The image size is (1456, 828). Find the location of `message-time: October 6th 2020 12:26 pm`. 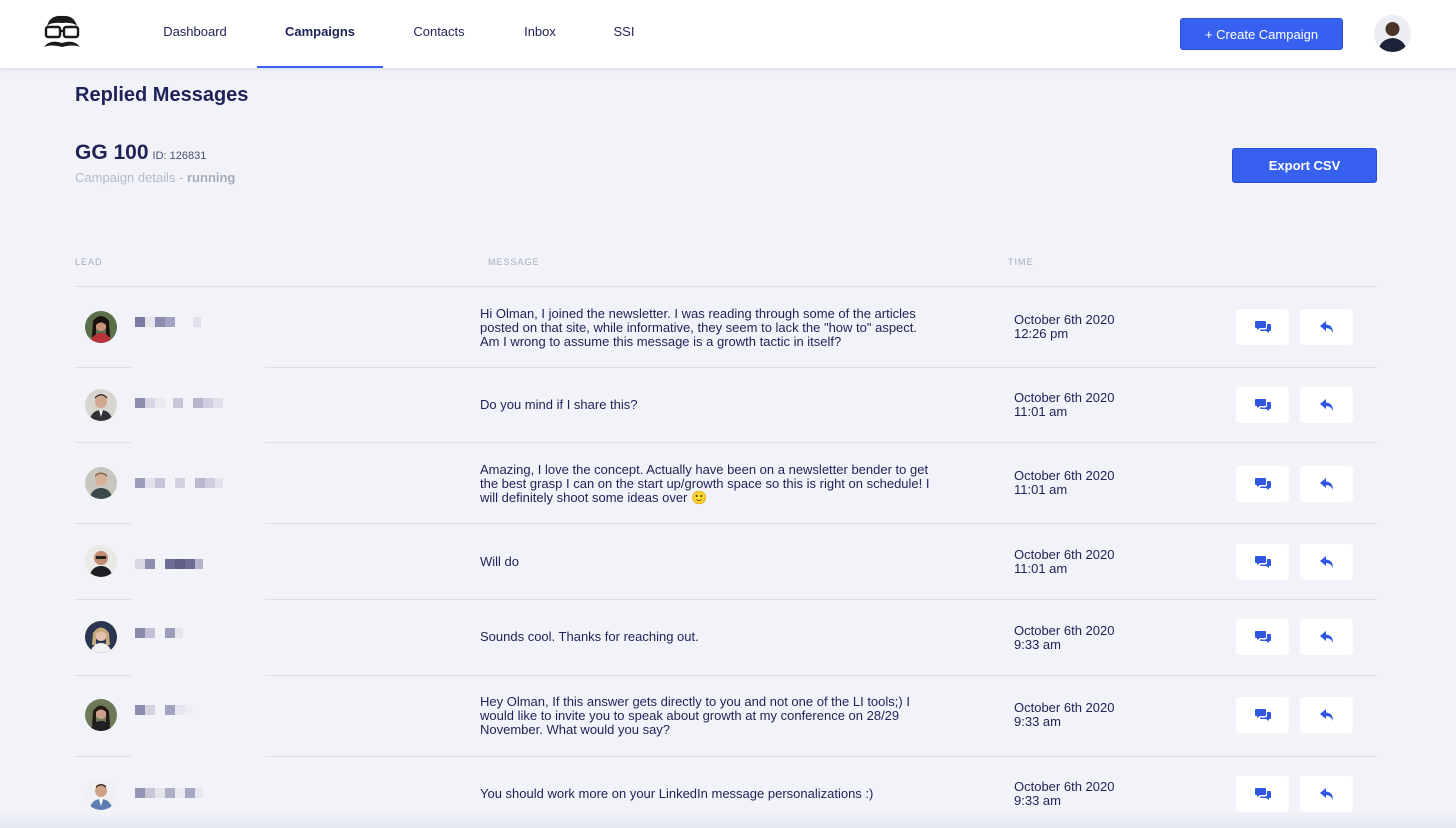

message-time: October 6th 2020 12:26 pm is located at coordinates (1064, 327).